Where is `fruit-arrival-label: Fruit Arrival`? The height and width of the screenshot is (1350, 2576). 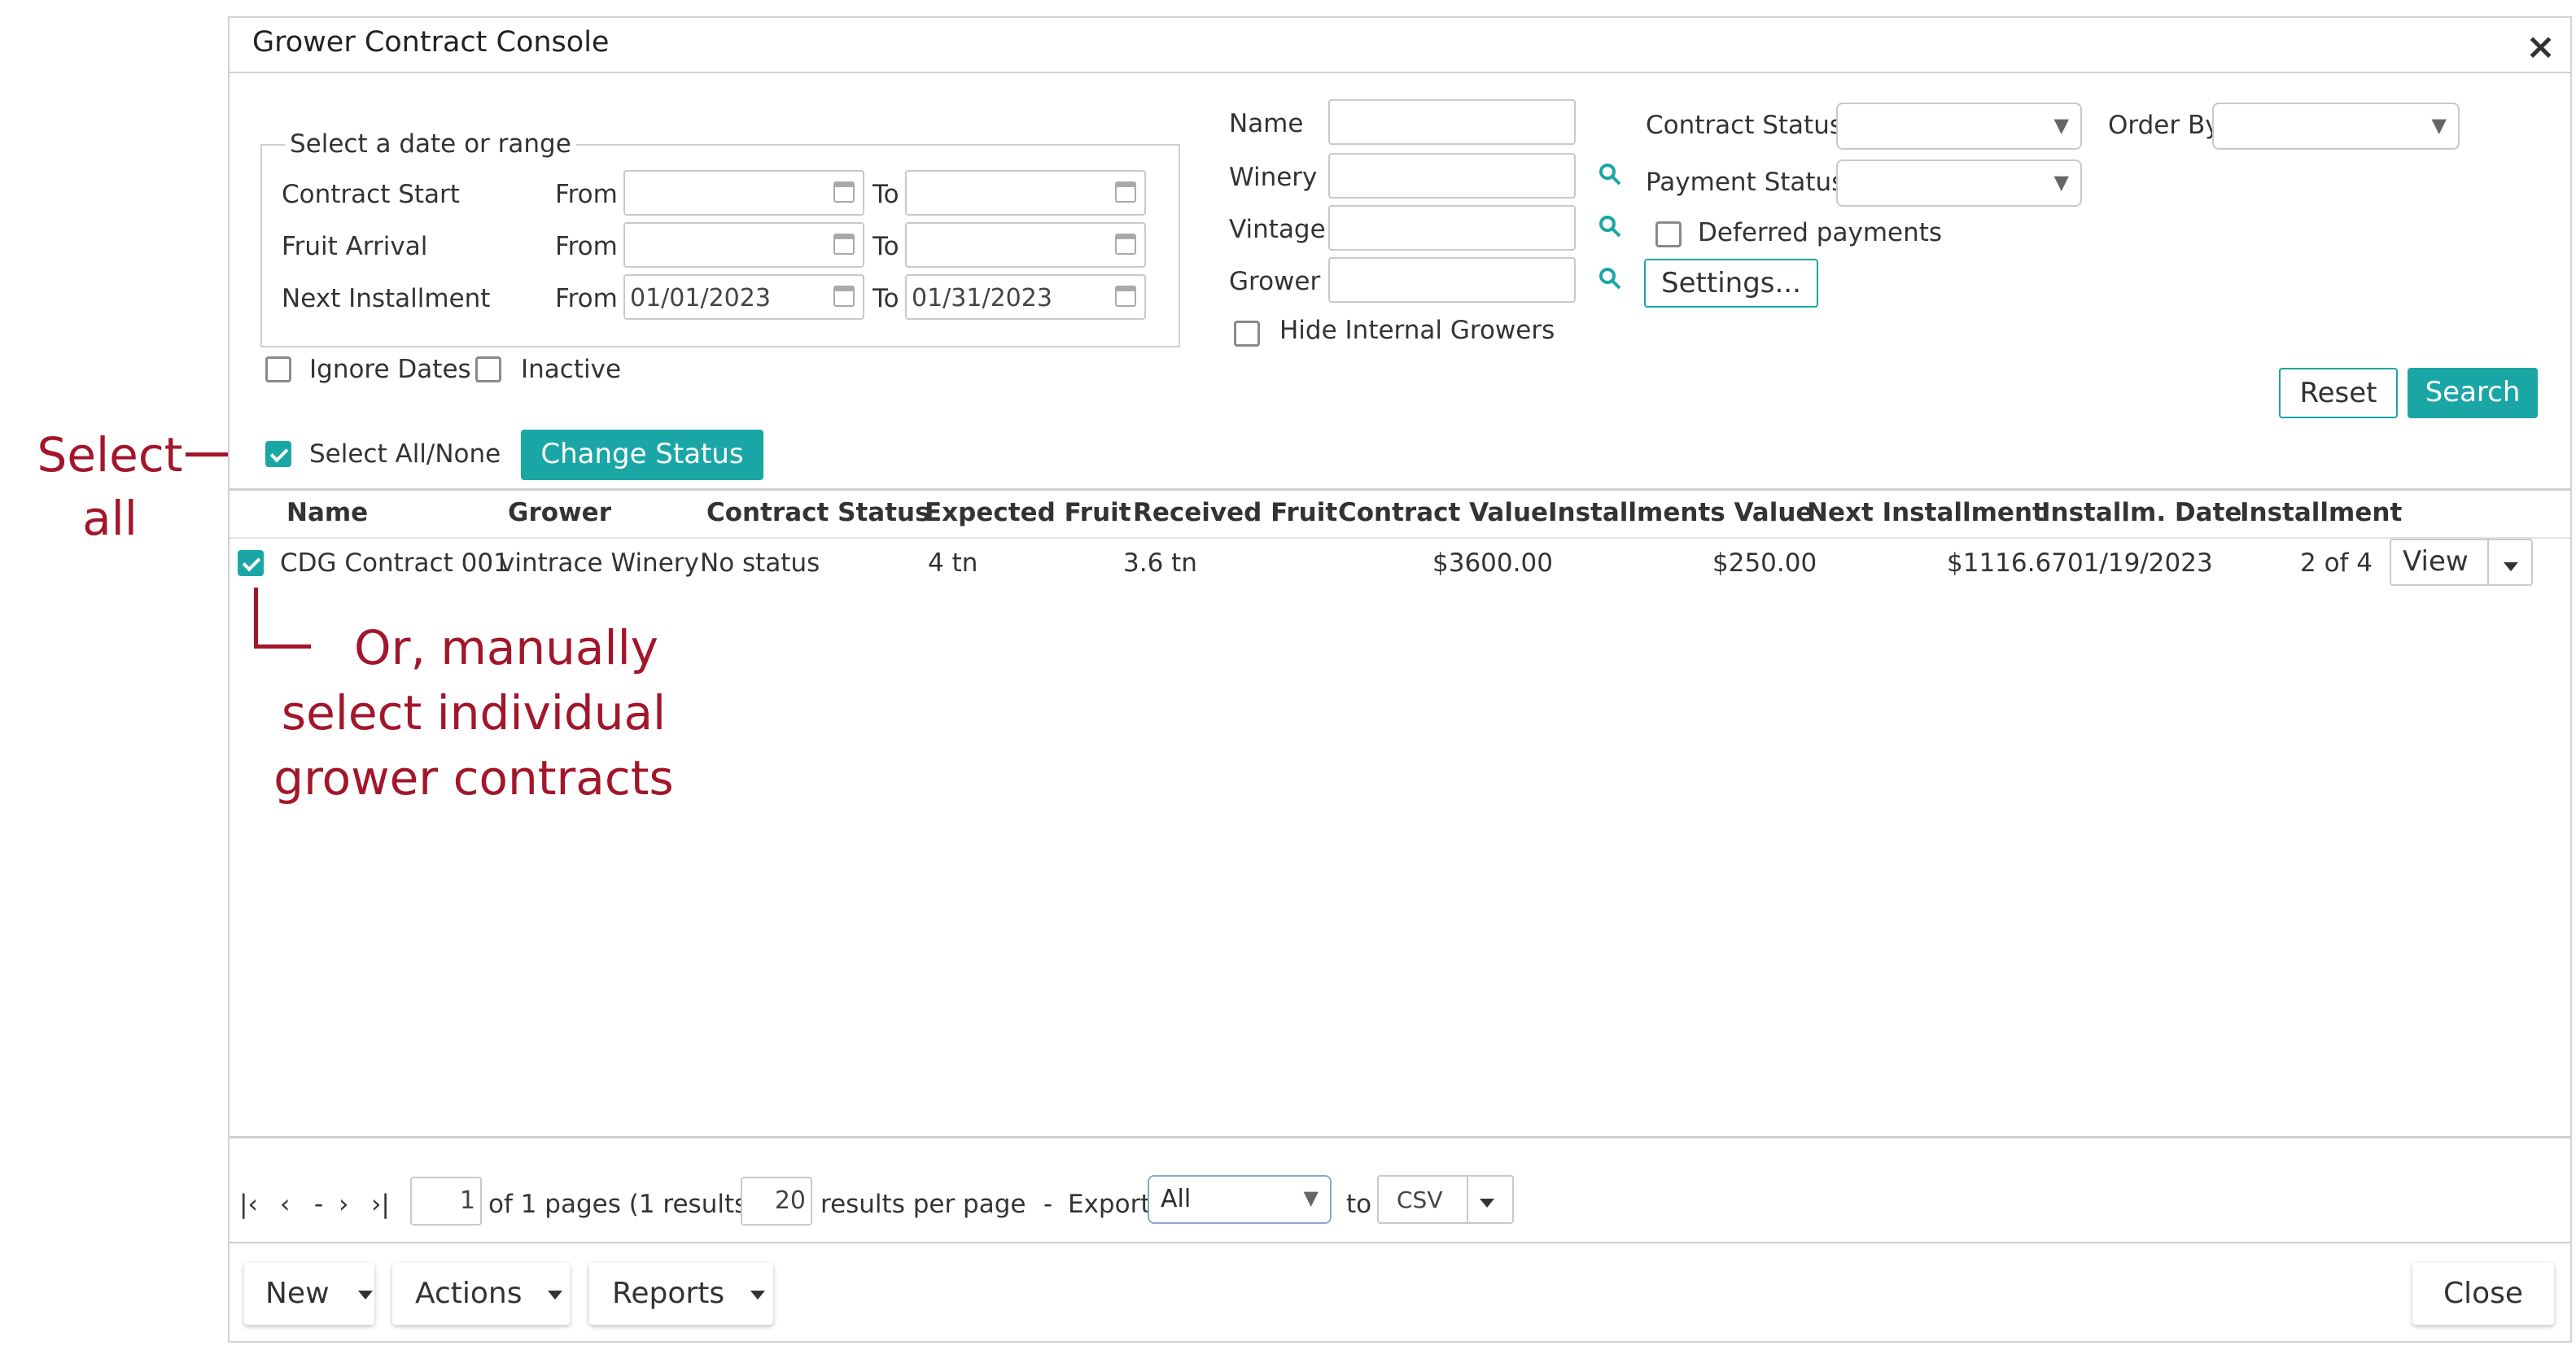
fruit-arrival-label: Fruit Arrival is located at coordinates (355, 247).